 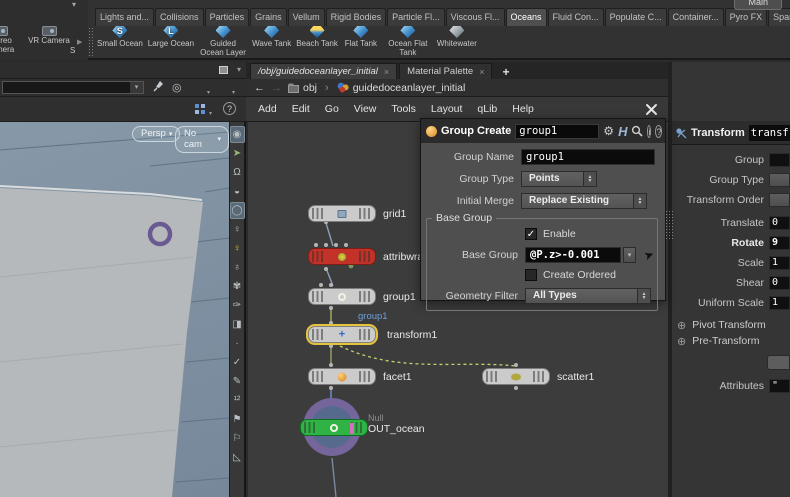 What do you see at coordinates (237, 457) in the screenshot?
I see `ruler-icon: ◺` at bounding box center [237, 457].